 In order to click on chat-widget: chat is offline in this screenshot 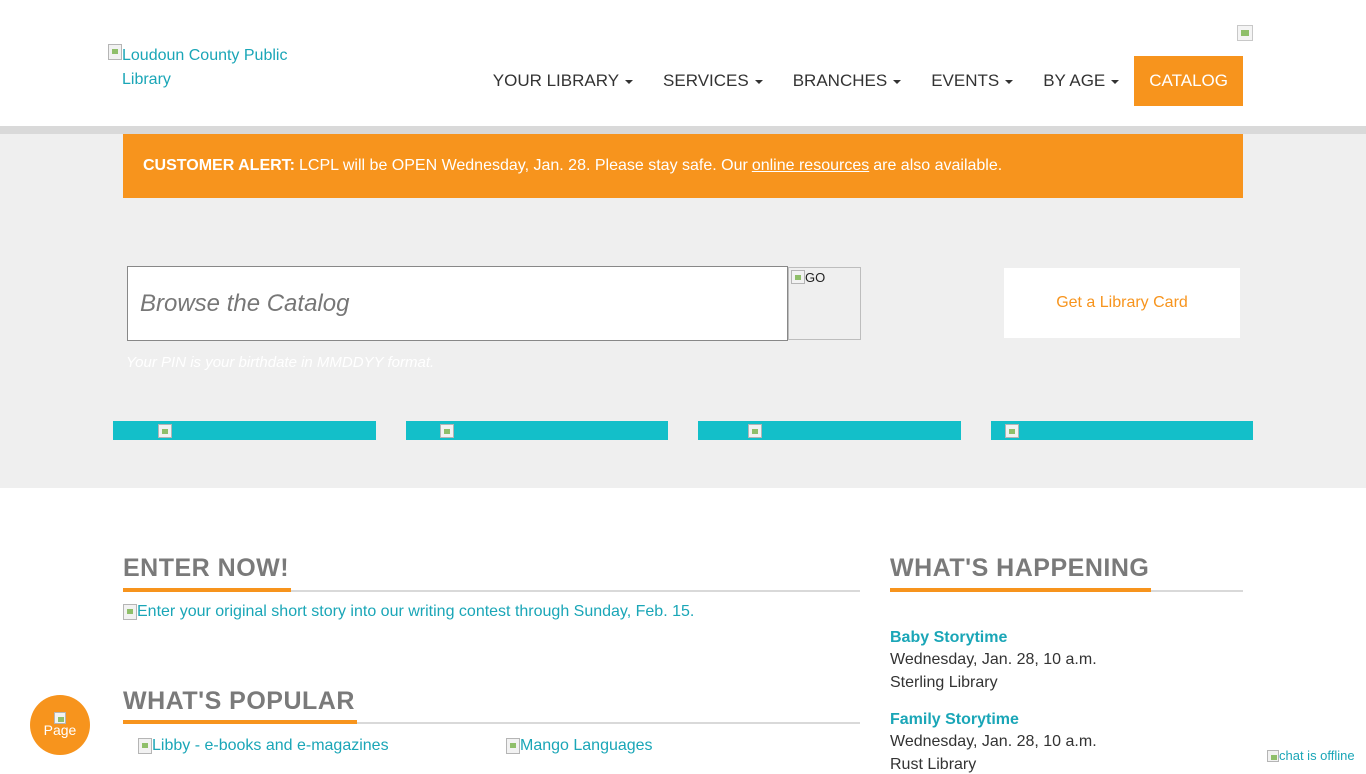, I will do `click(1311, 755)`.